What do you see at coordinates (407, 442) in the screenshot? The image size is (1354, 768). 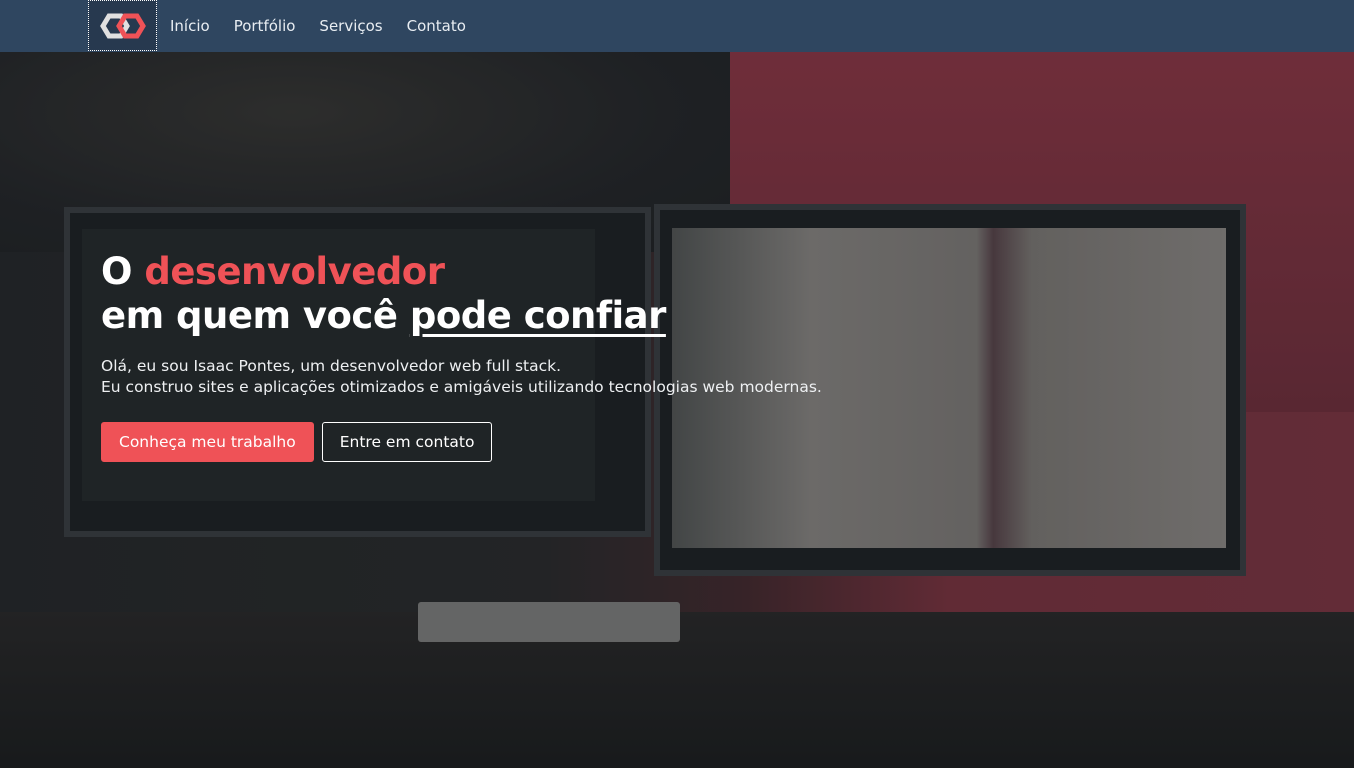 I see `contact-button: Entre em contato` at bounding box center [407, 442].